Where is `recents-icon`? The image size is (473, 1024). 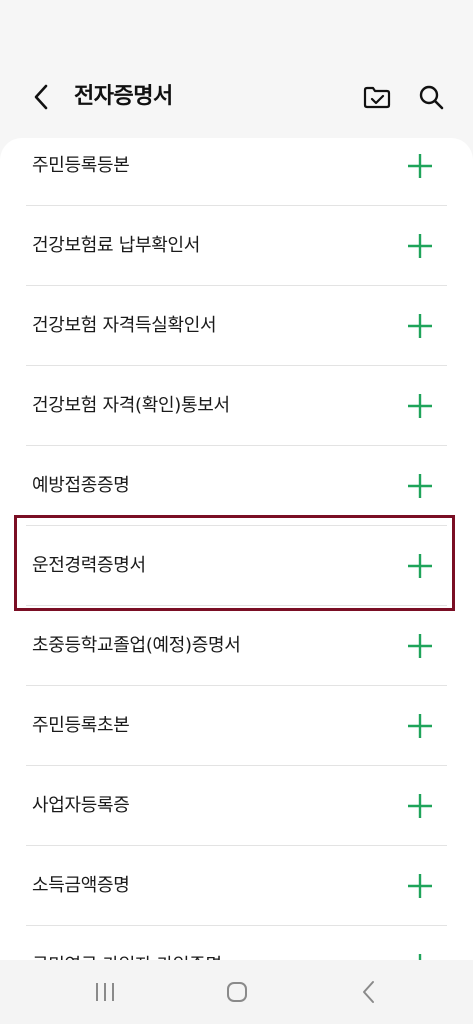 recents-icon is located at coordinates (105, 992).